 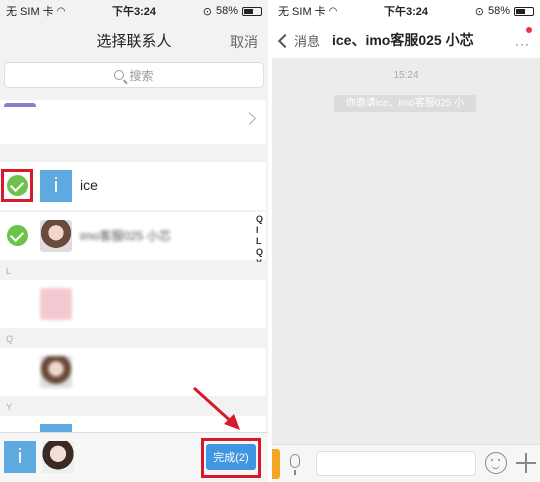 What do you see at coordinates (405, 103) in the screenshot?
I see `system-message: 你邀请ice、imo客服025 小` at bounding box center [405, 103].